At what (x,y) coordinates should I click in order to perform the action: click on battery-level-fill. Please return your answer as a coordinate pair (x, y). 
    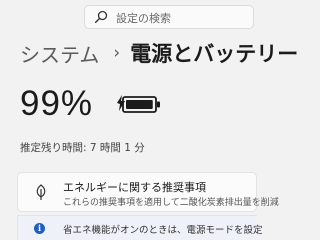
    Looking at the image, I should click on (139, 104).